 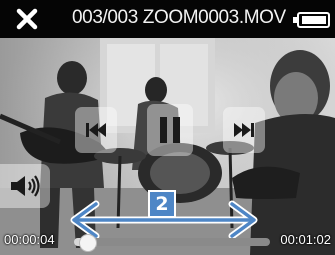 I want to click on volume-icon, so click(x=25, y=186).